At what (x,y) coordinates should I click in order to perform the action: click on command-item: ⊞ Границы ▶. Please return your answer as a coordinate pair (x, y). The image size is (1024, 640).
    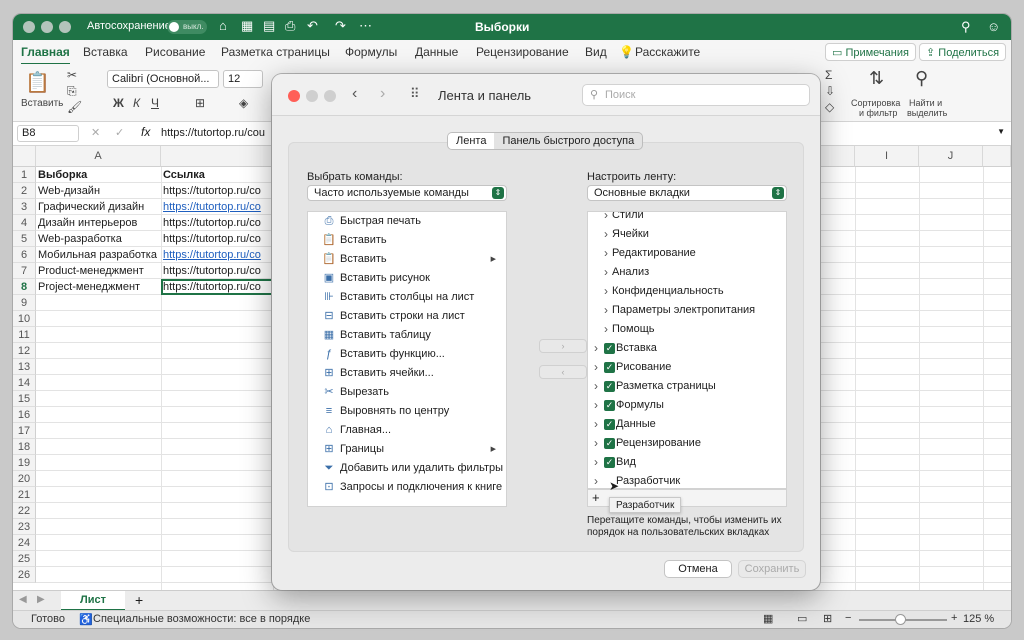
    Looking at the image, I should click on (407, 449).